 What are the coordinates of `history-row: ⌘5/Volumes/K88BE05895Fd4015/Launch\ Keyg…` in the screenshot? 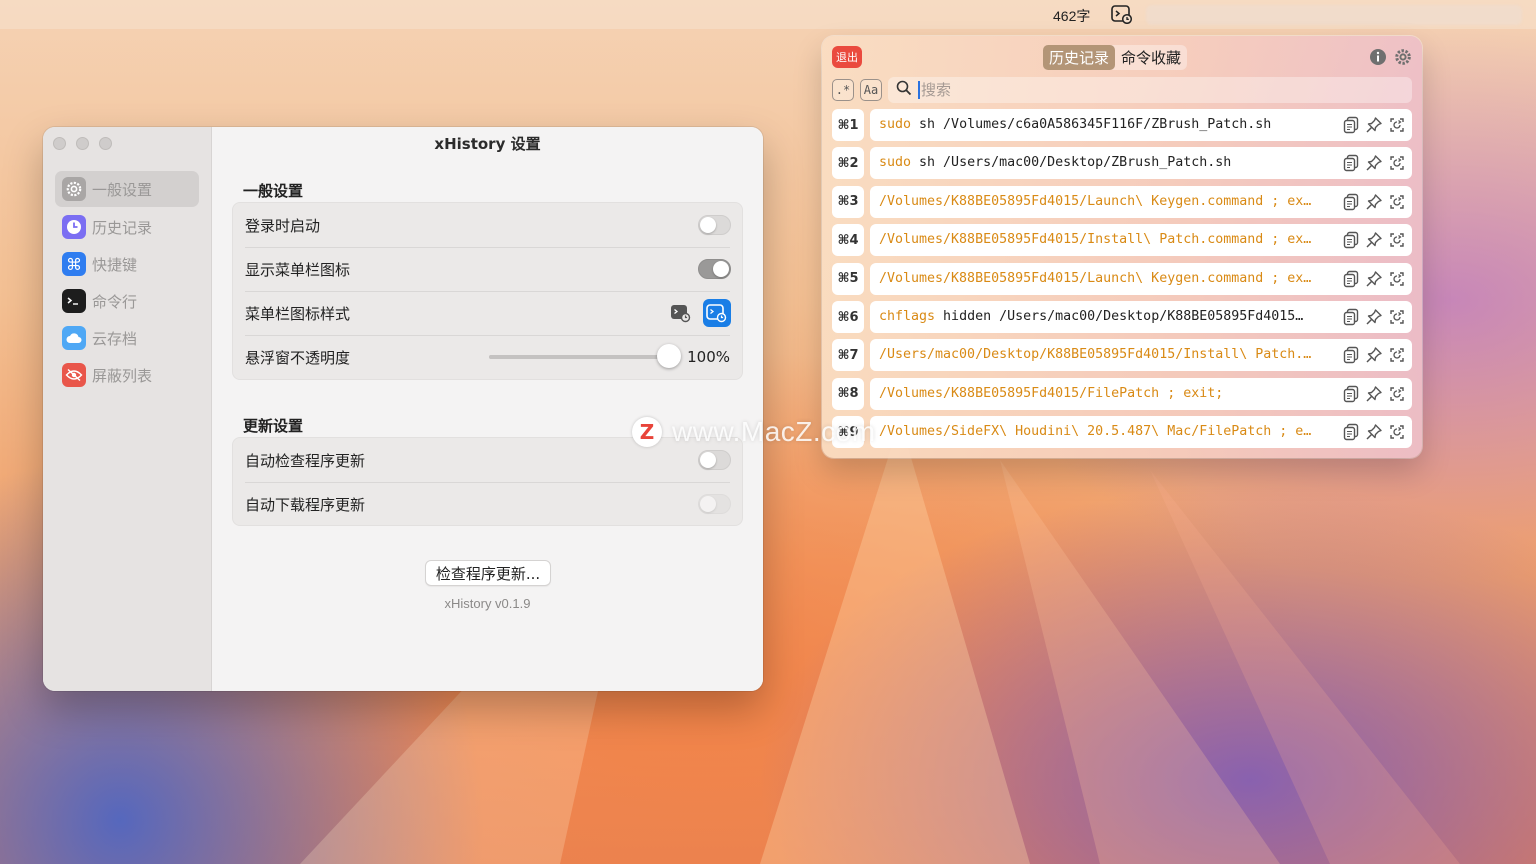 It's located at (1122, 278).